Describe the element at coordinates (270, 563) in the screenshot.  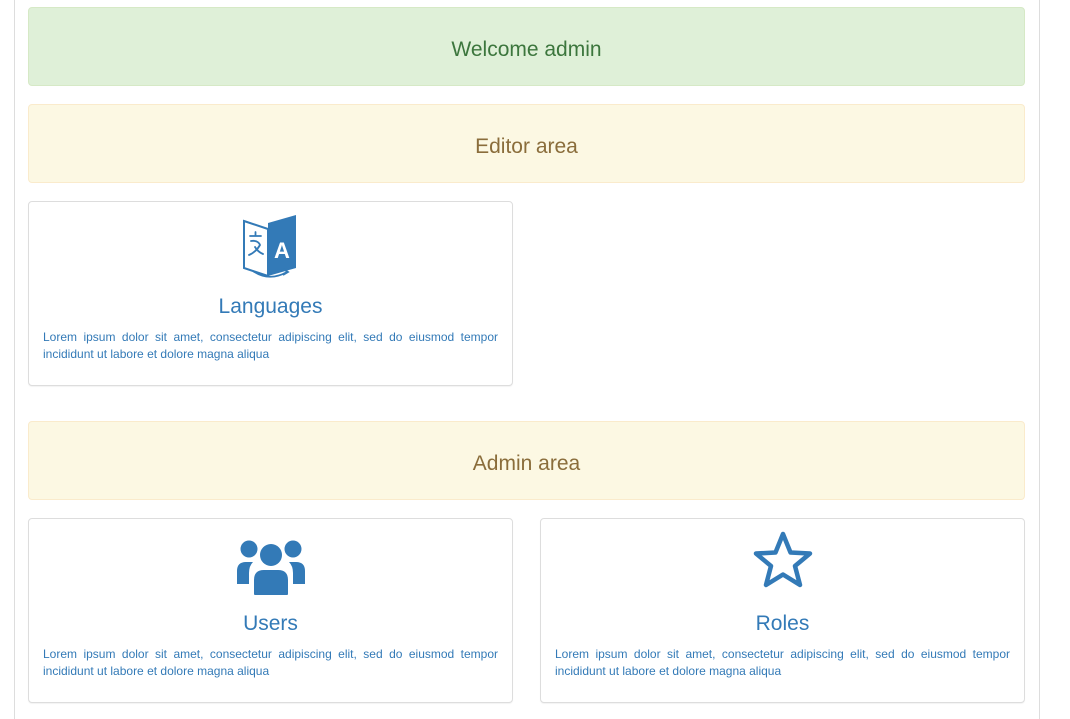
I see `users-icon` at that location.